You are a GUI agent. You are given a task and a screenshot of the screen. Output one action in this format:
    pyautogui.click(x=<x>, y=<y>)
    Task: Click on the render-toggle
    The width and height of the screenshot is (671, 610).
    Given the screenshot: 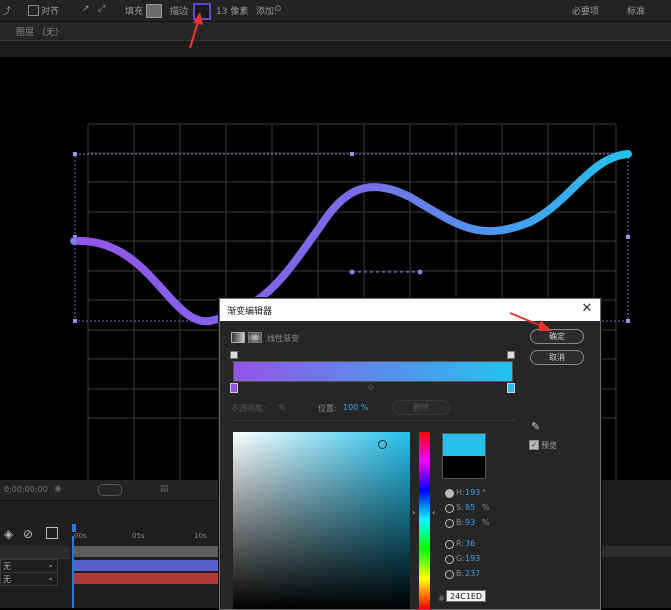 What is the action you would take?
    pyautogui.click(x=110, y=490)
    